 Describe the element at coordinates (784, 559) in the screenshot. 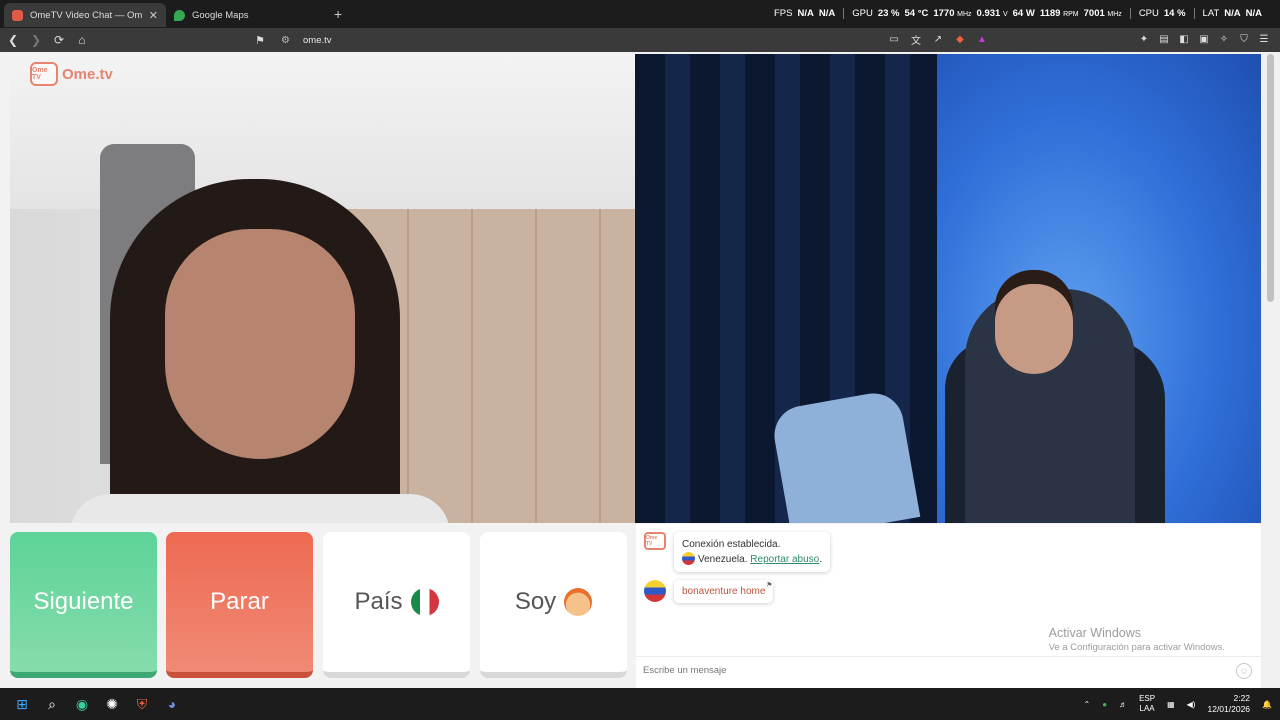

I see `report-abuse-link: Reportar abuso` at that location.